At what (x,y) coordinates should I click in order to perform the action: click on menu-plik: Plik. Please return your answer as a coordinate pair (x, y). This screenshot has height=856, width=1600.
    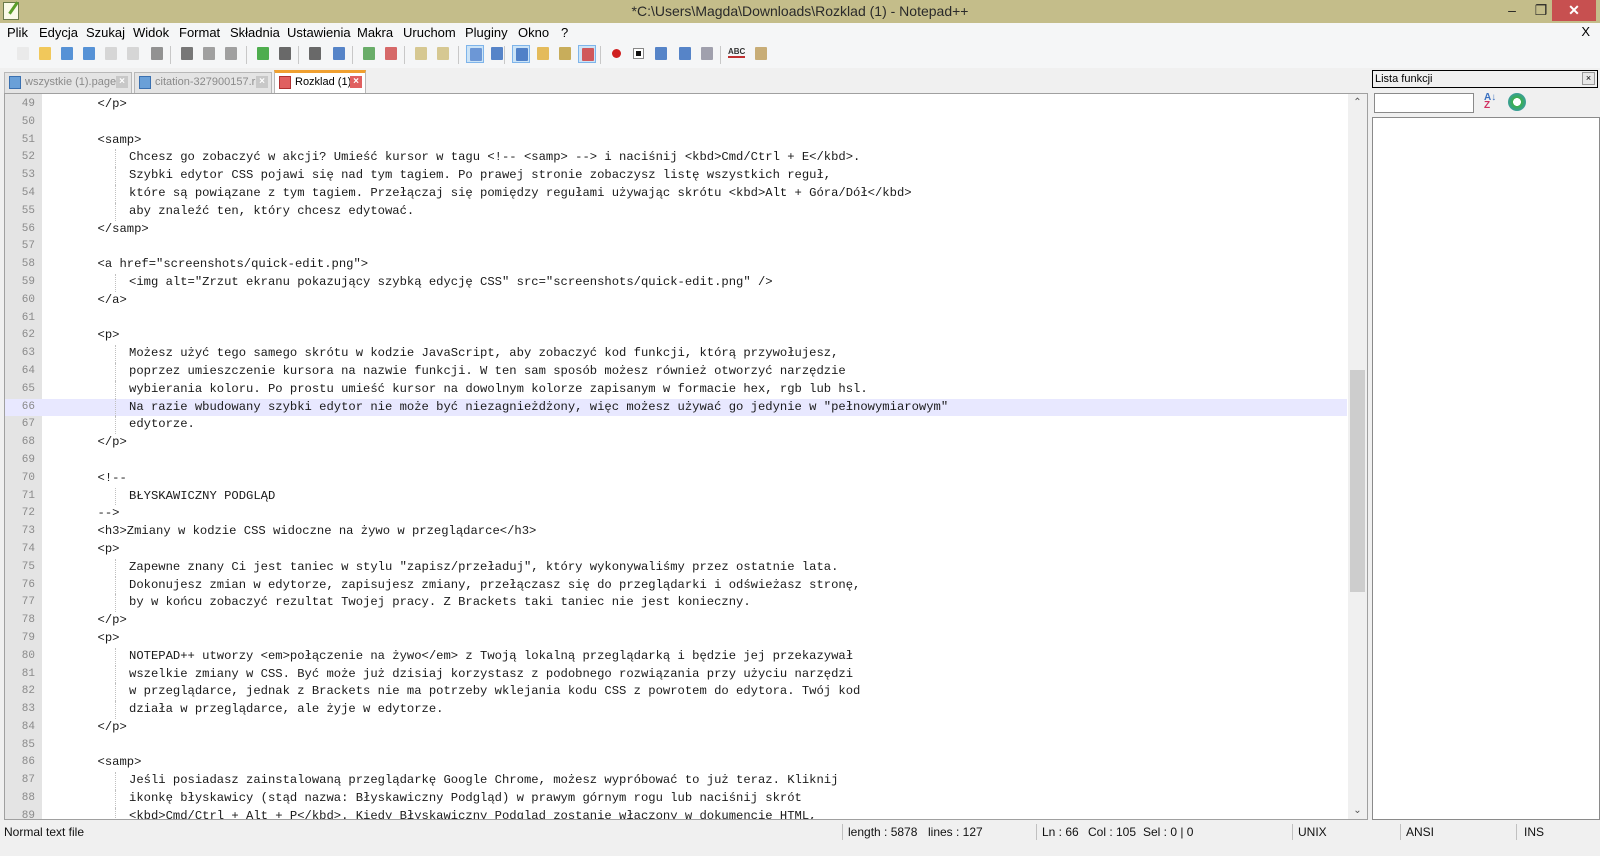
    Looking at the image, I should click on (17, 32).